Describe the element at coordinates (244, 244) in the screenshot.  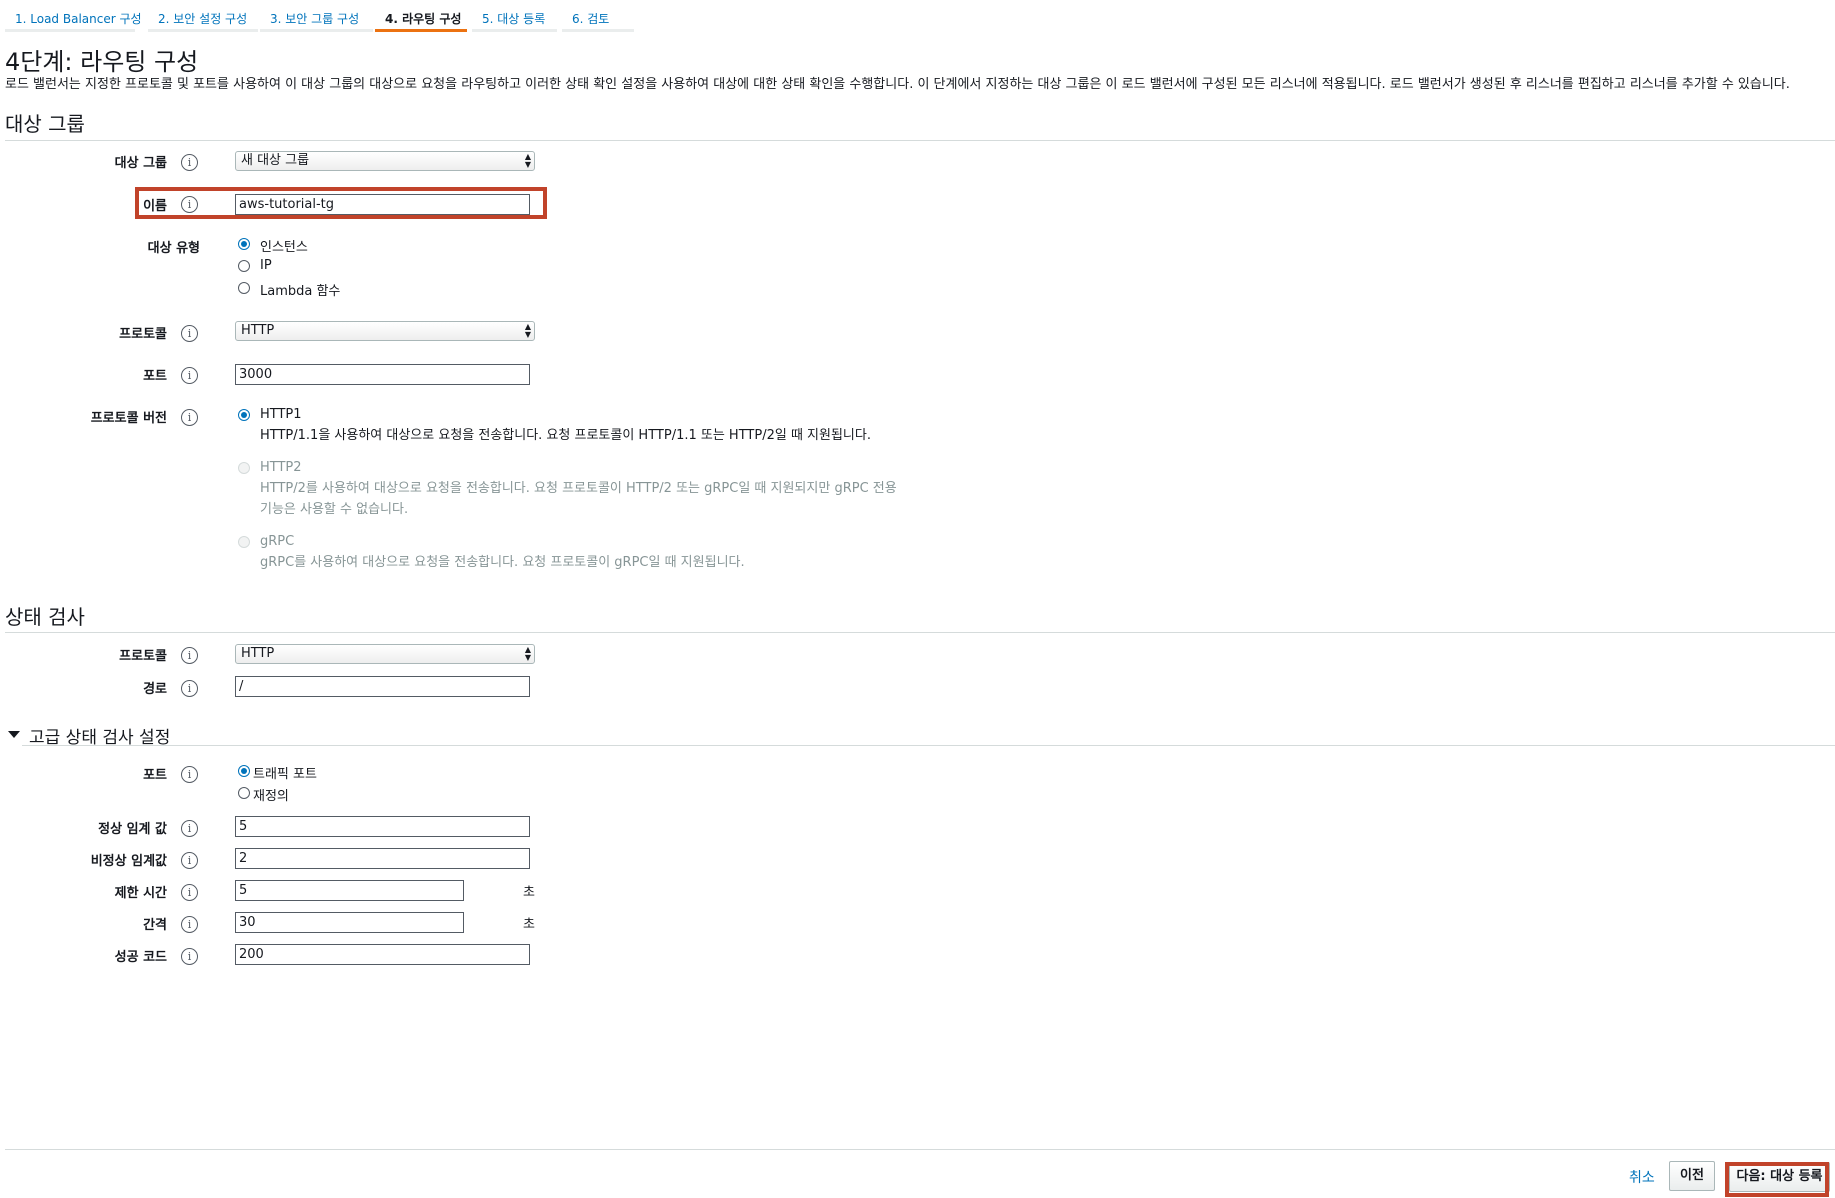
I see `target-type-instance-radio` at that location.